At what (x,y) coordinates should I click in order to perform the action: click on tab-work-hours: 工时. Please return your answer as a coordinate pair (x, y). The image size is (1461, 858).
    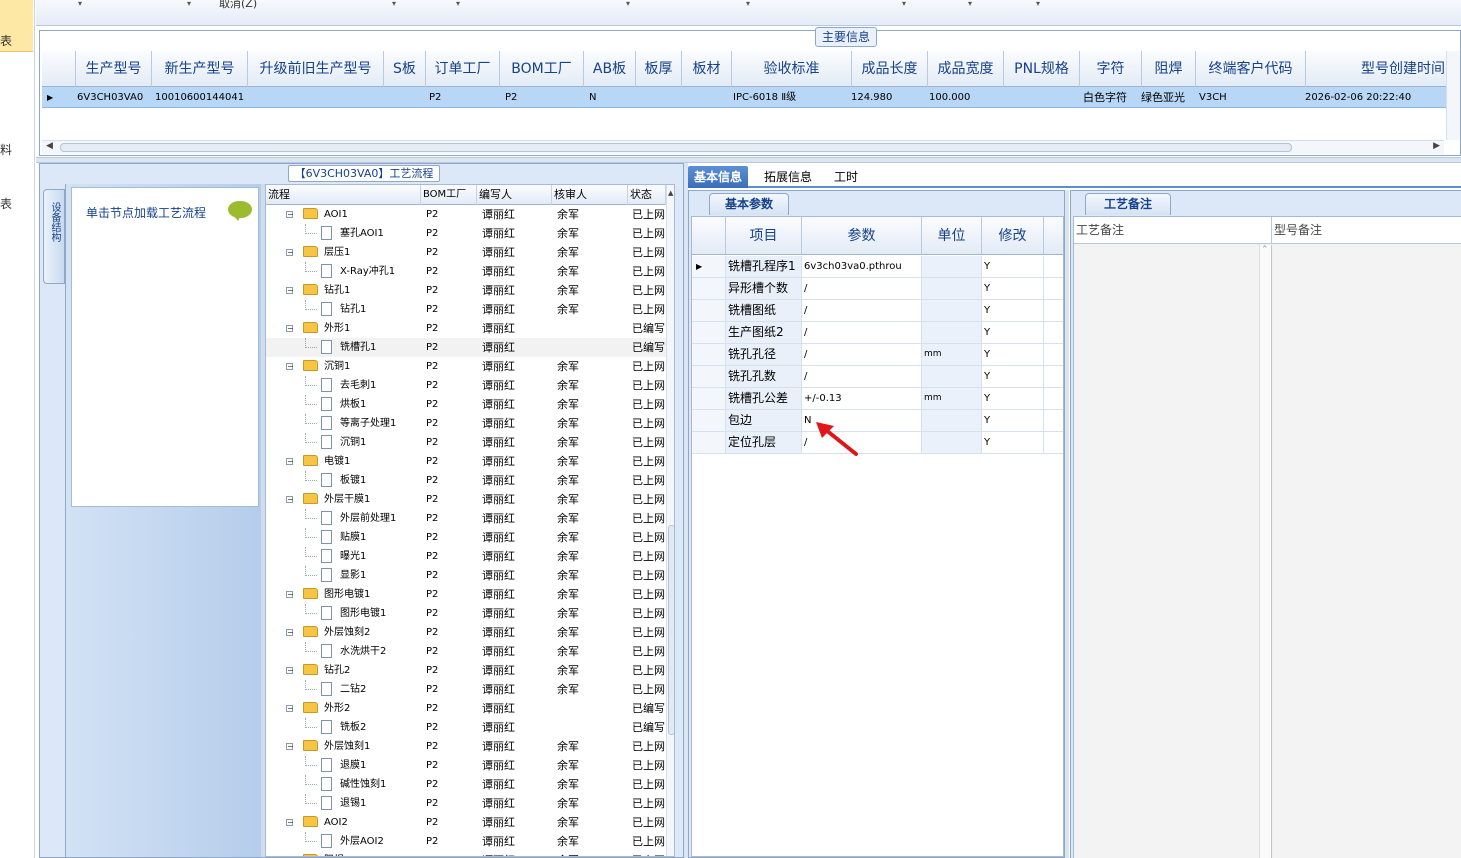
    Looking at the image, I should click on (846, 177).